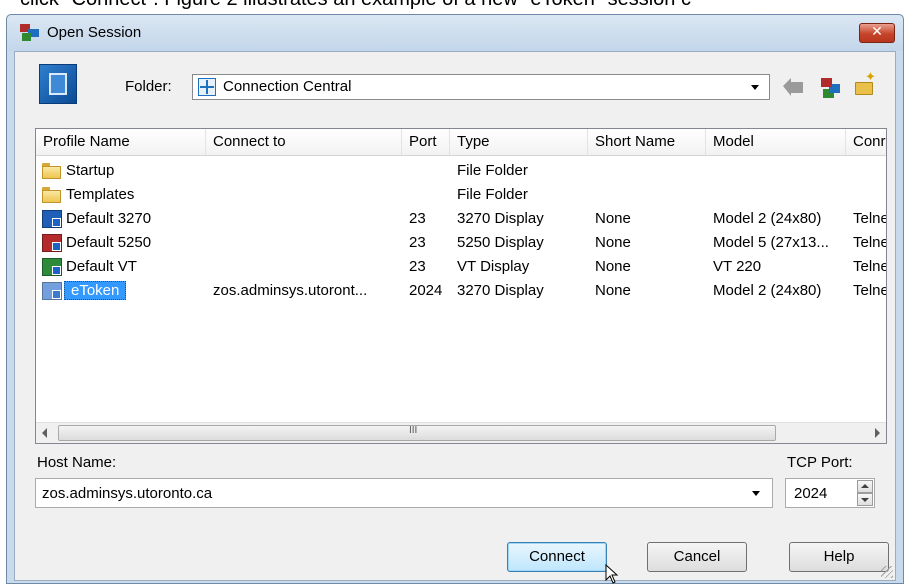  I want to click on resize-grip-icon, so click(887, 572).